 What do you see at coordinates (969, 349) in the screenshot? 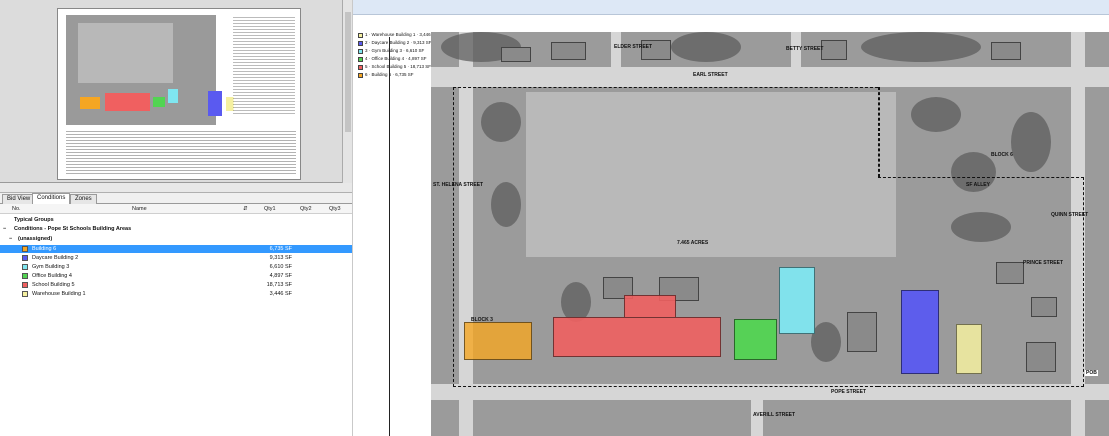
I see `warehouse-building-1-area` at bounding box center [969, 349].